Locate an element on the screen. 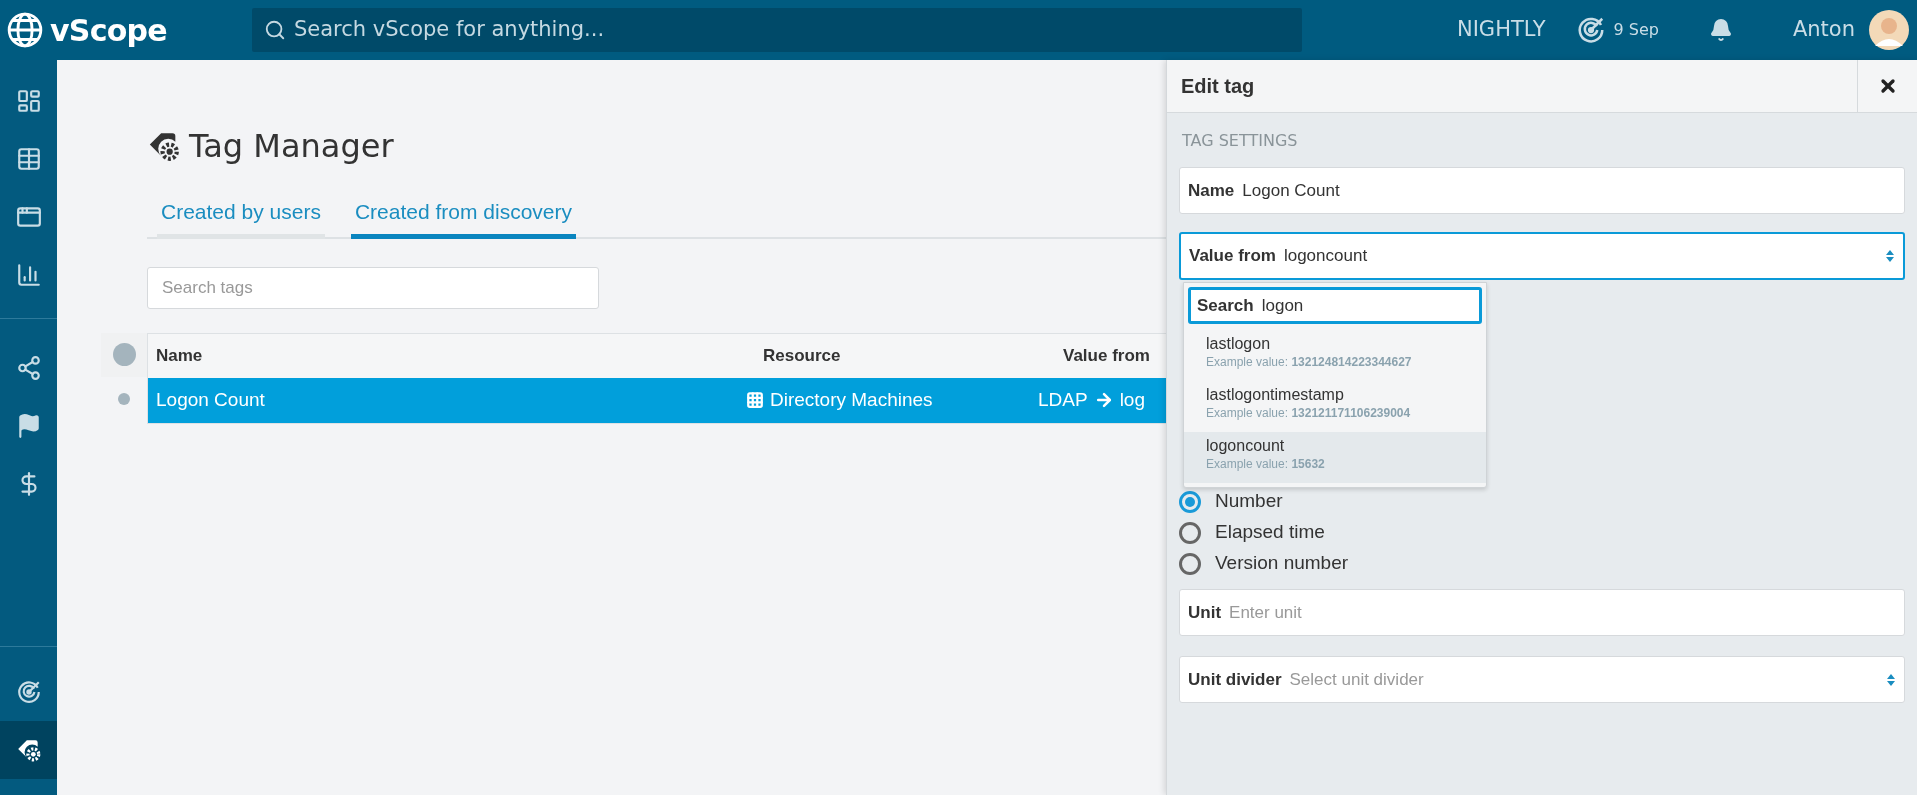  unit-divider-select: Unit divider Select unit divider is located at coordinates (1542, 679).